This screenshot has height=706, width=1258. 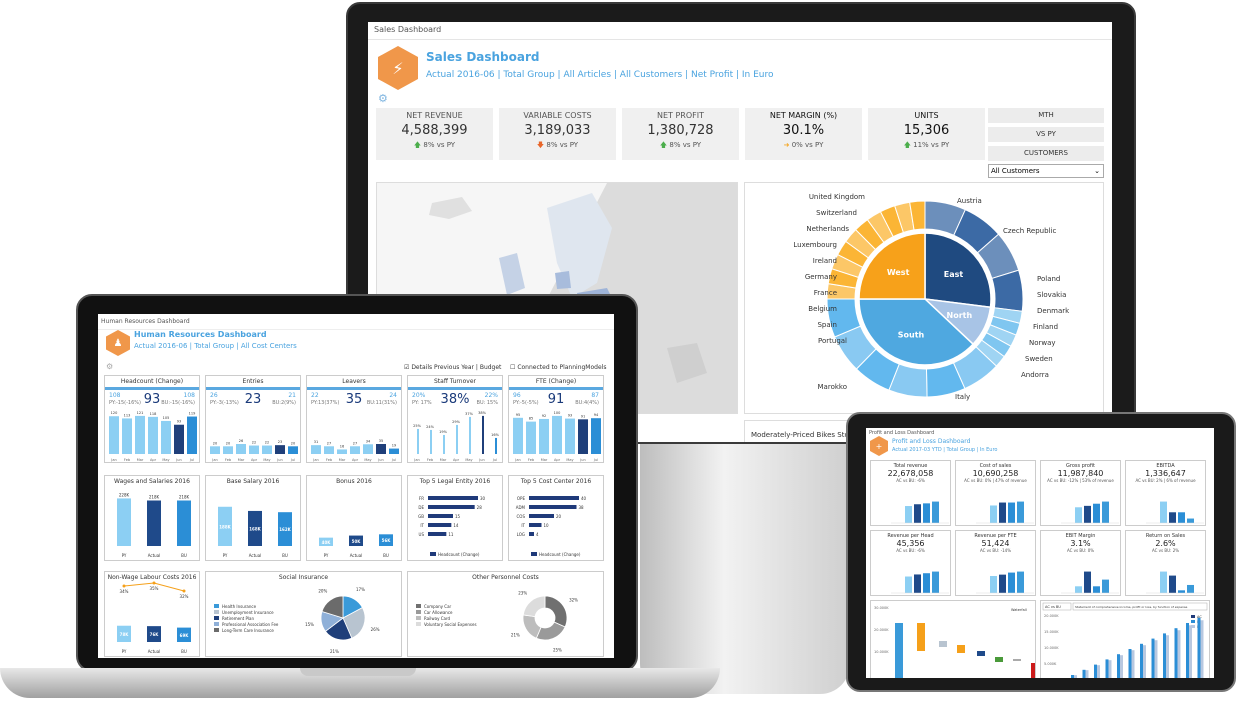 I want to click on bar-Jun, so click(x=381, y=449).